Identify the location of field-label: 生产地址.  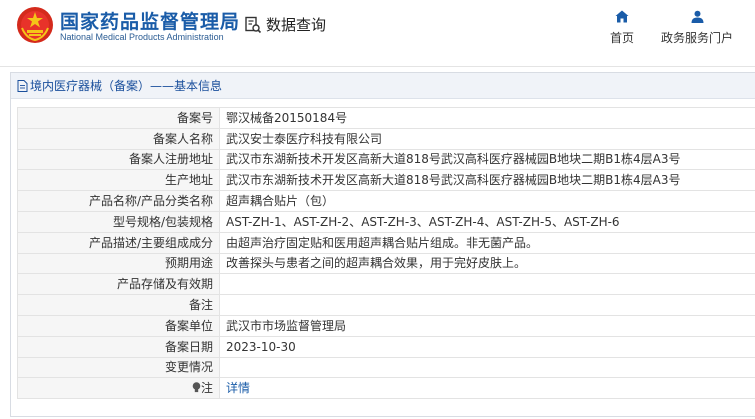
(118, 180).